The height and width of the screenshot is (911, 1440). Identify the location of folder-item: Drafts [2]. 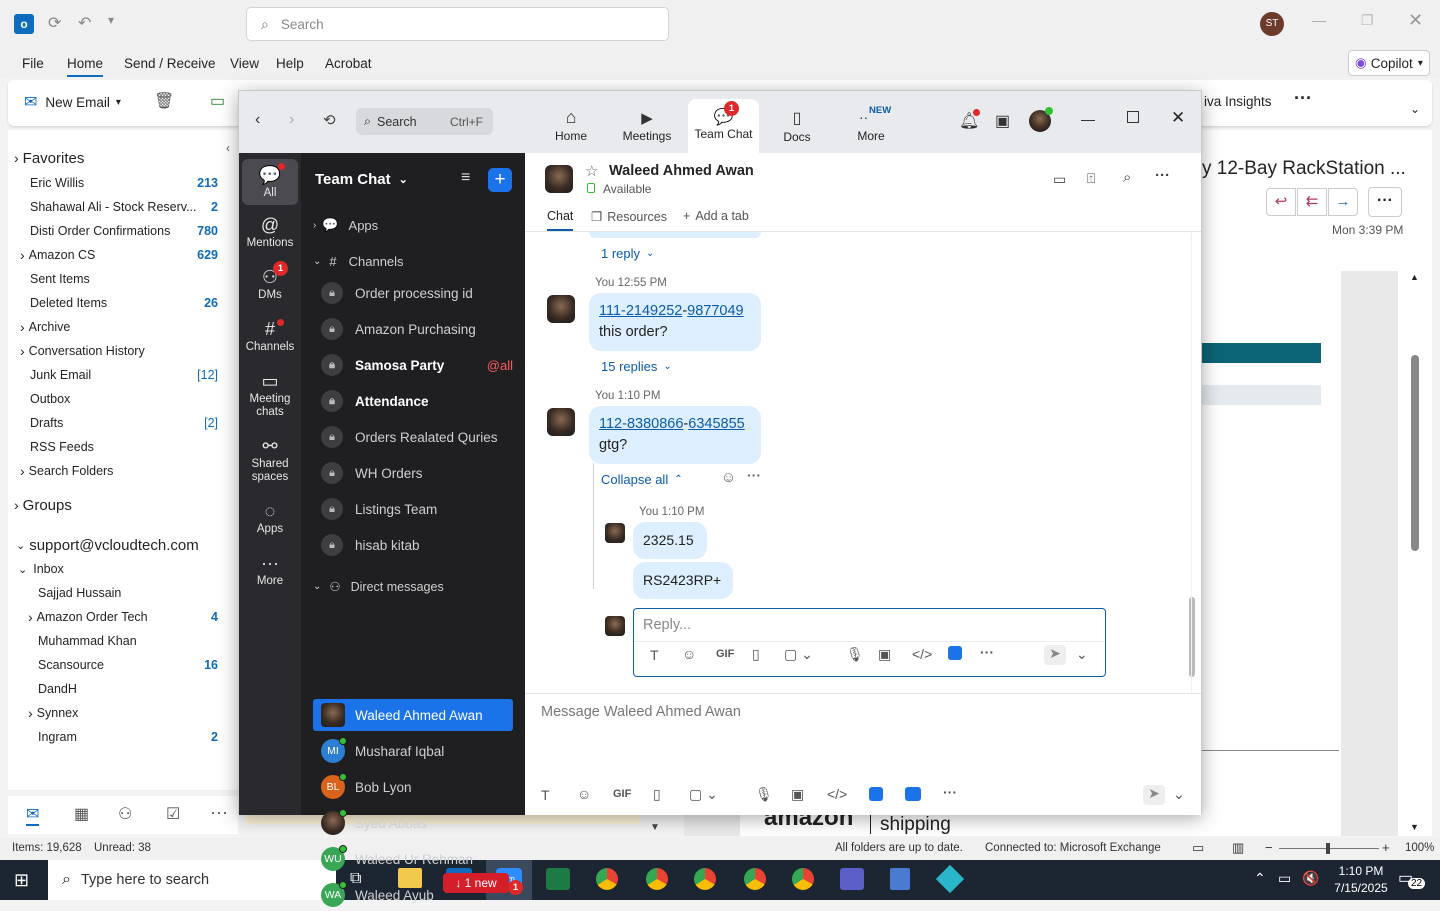
(113, 423).